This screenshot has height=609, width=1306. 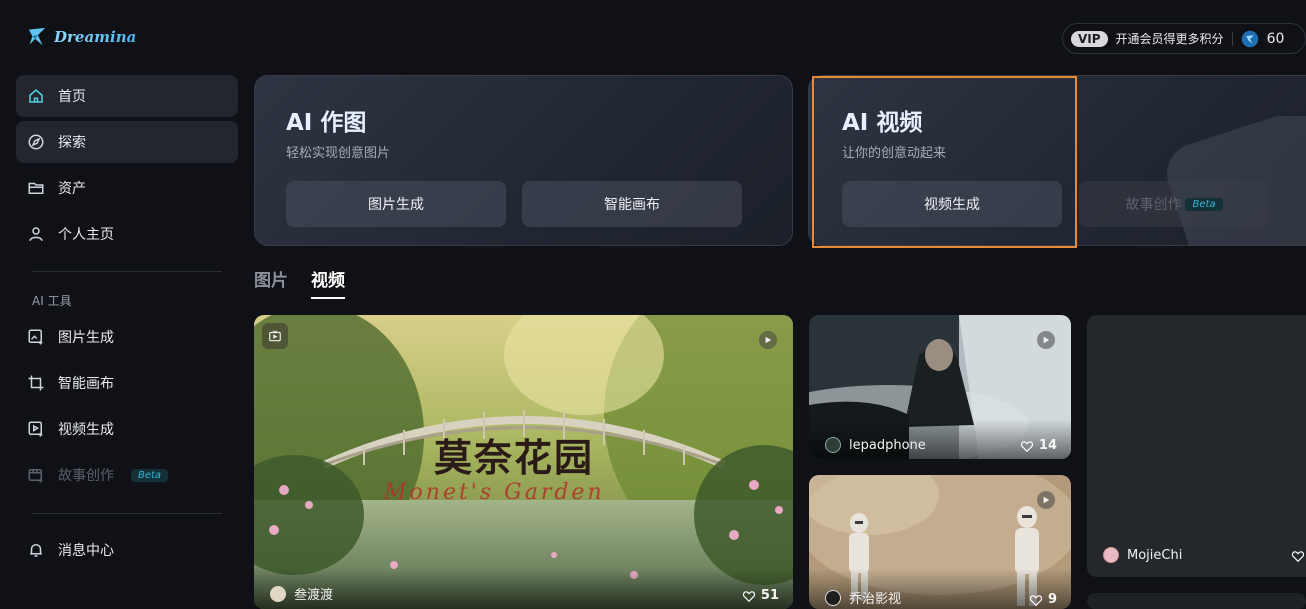 I want to click on sidebar-item-explore: 探索, so click(x=127, y=142).